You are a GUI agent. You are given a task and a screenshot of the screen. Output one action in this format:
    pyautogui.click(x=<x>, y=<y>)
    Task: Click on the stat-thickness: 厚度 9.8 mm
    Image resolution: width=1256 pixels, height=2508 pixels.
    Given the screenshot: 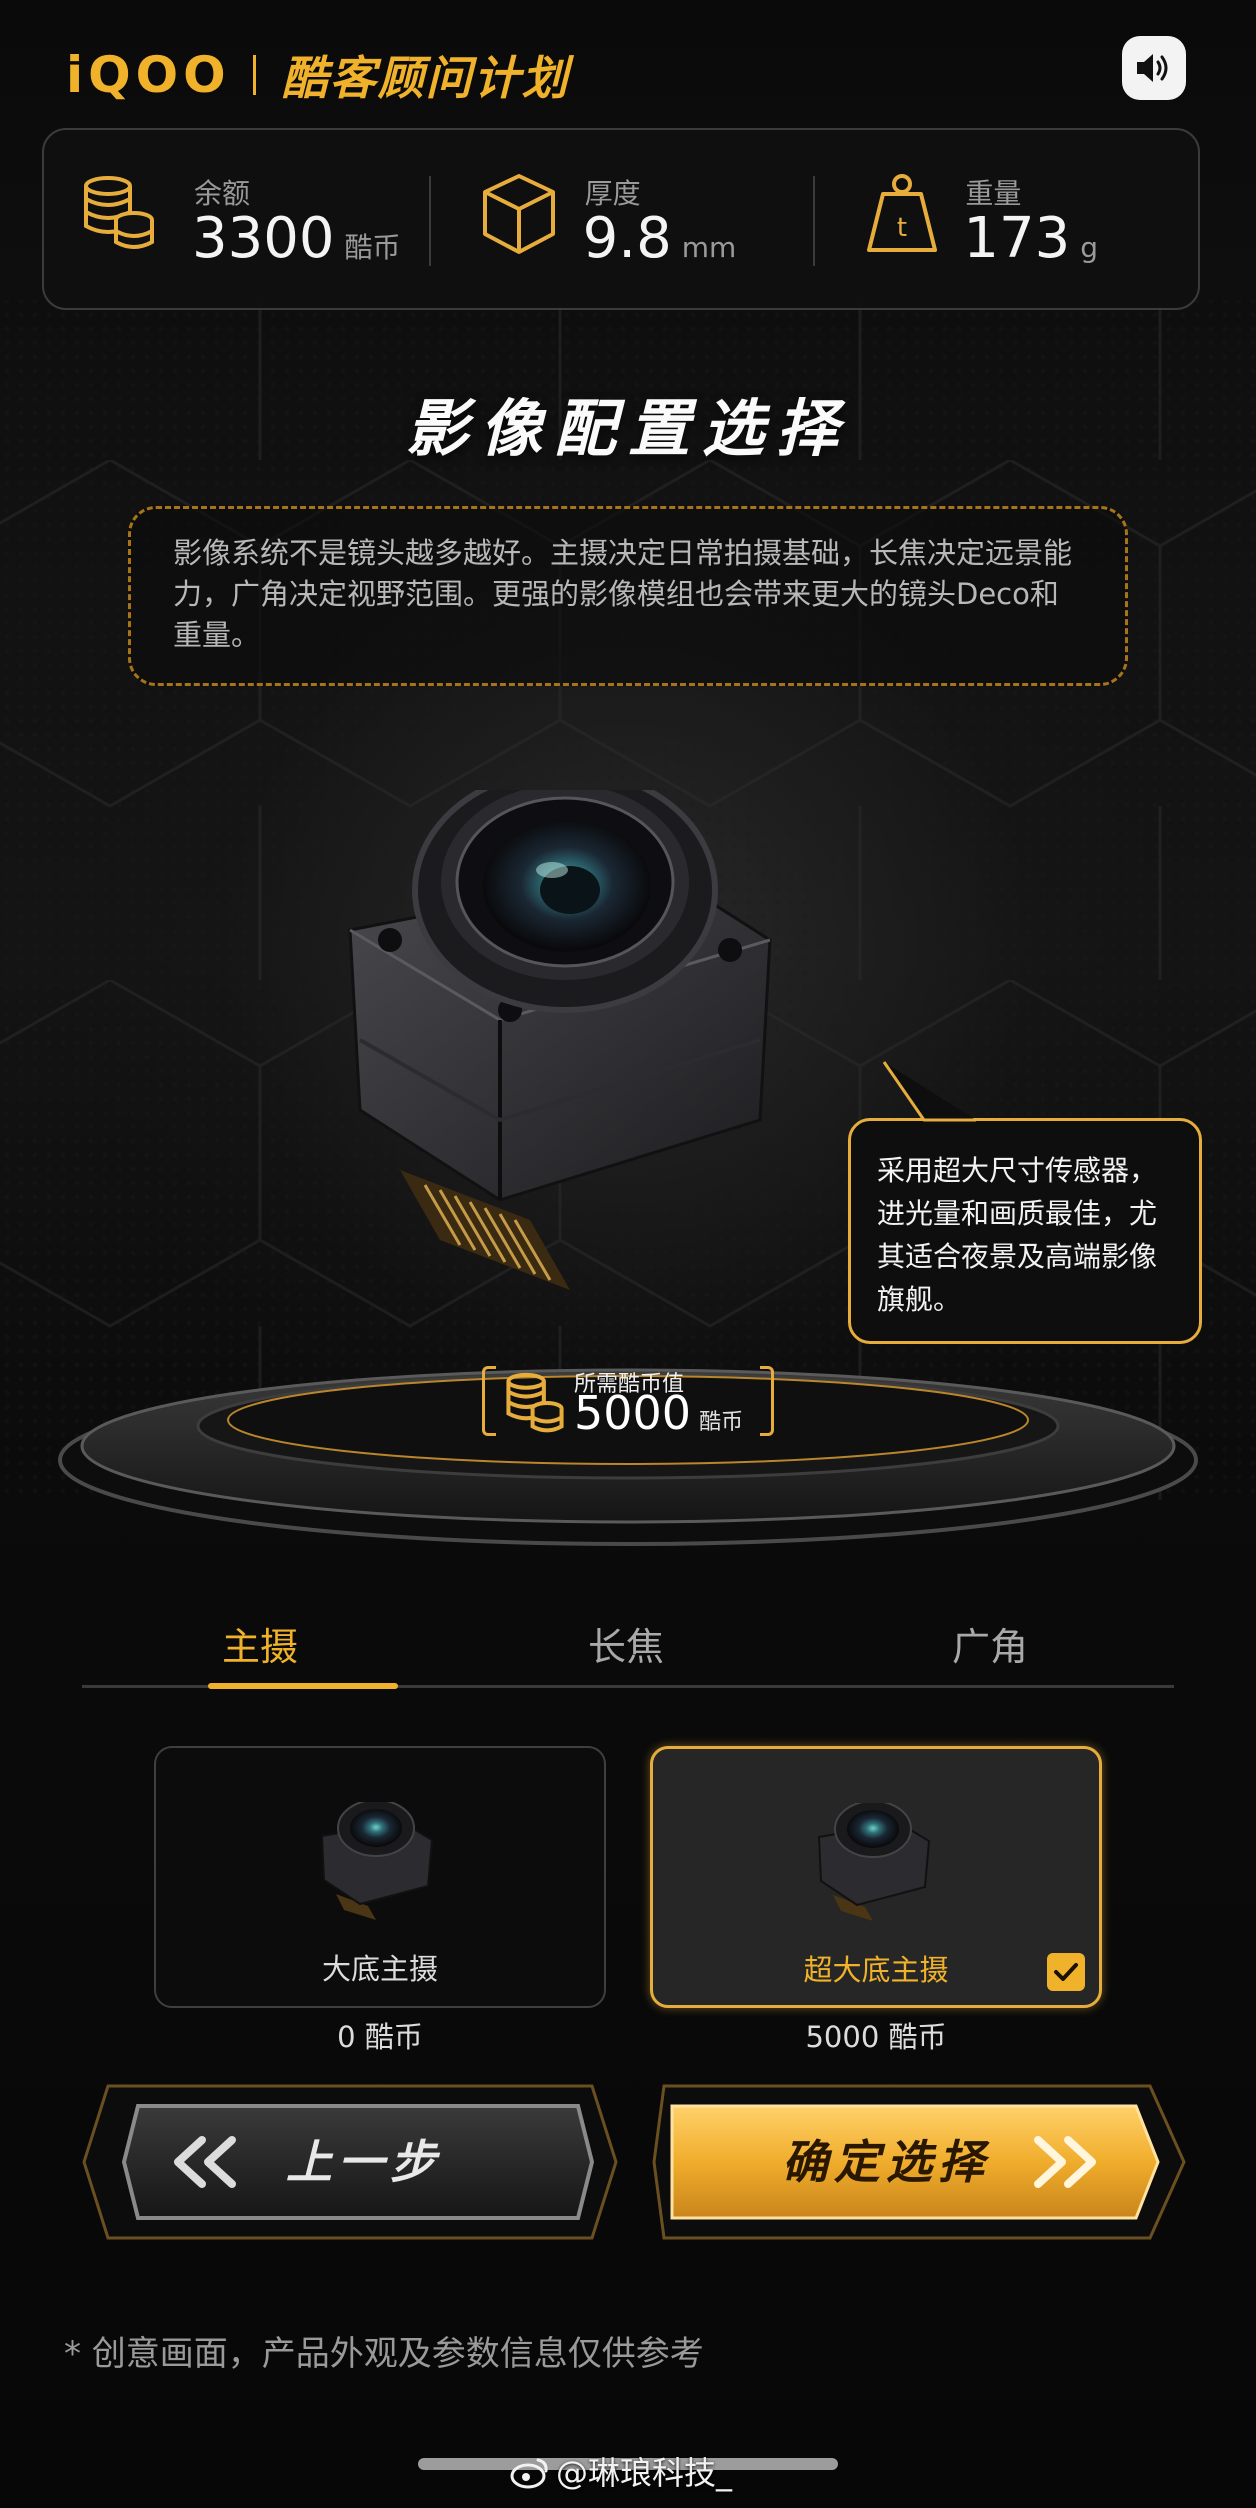 What is the action you would take?
    pyautogui.click(x=621, y=219)
    